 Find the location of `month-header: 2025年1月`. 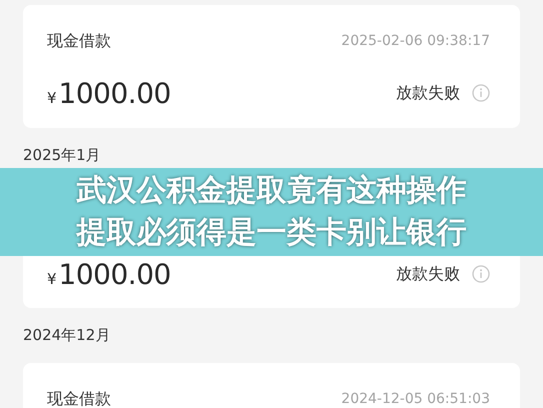

month-header: 2025年1月 is located at coordinates (62, 155).